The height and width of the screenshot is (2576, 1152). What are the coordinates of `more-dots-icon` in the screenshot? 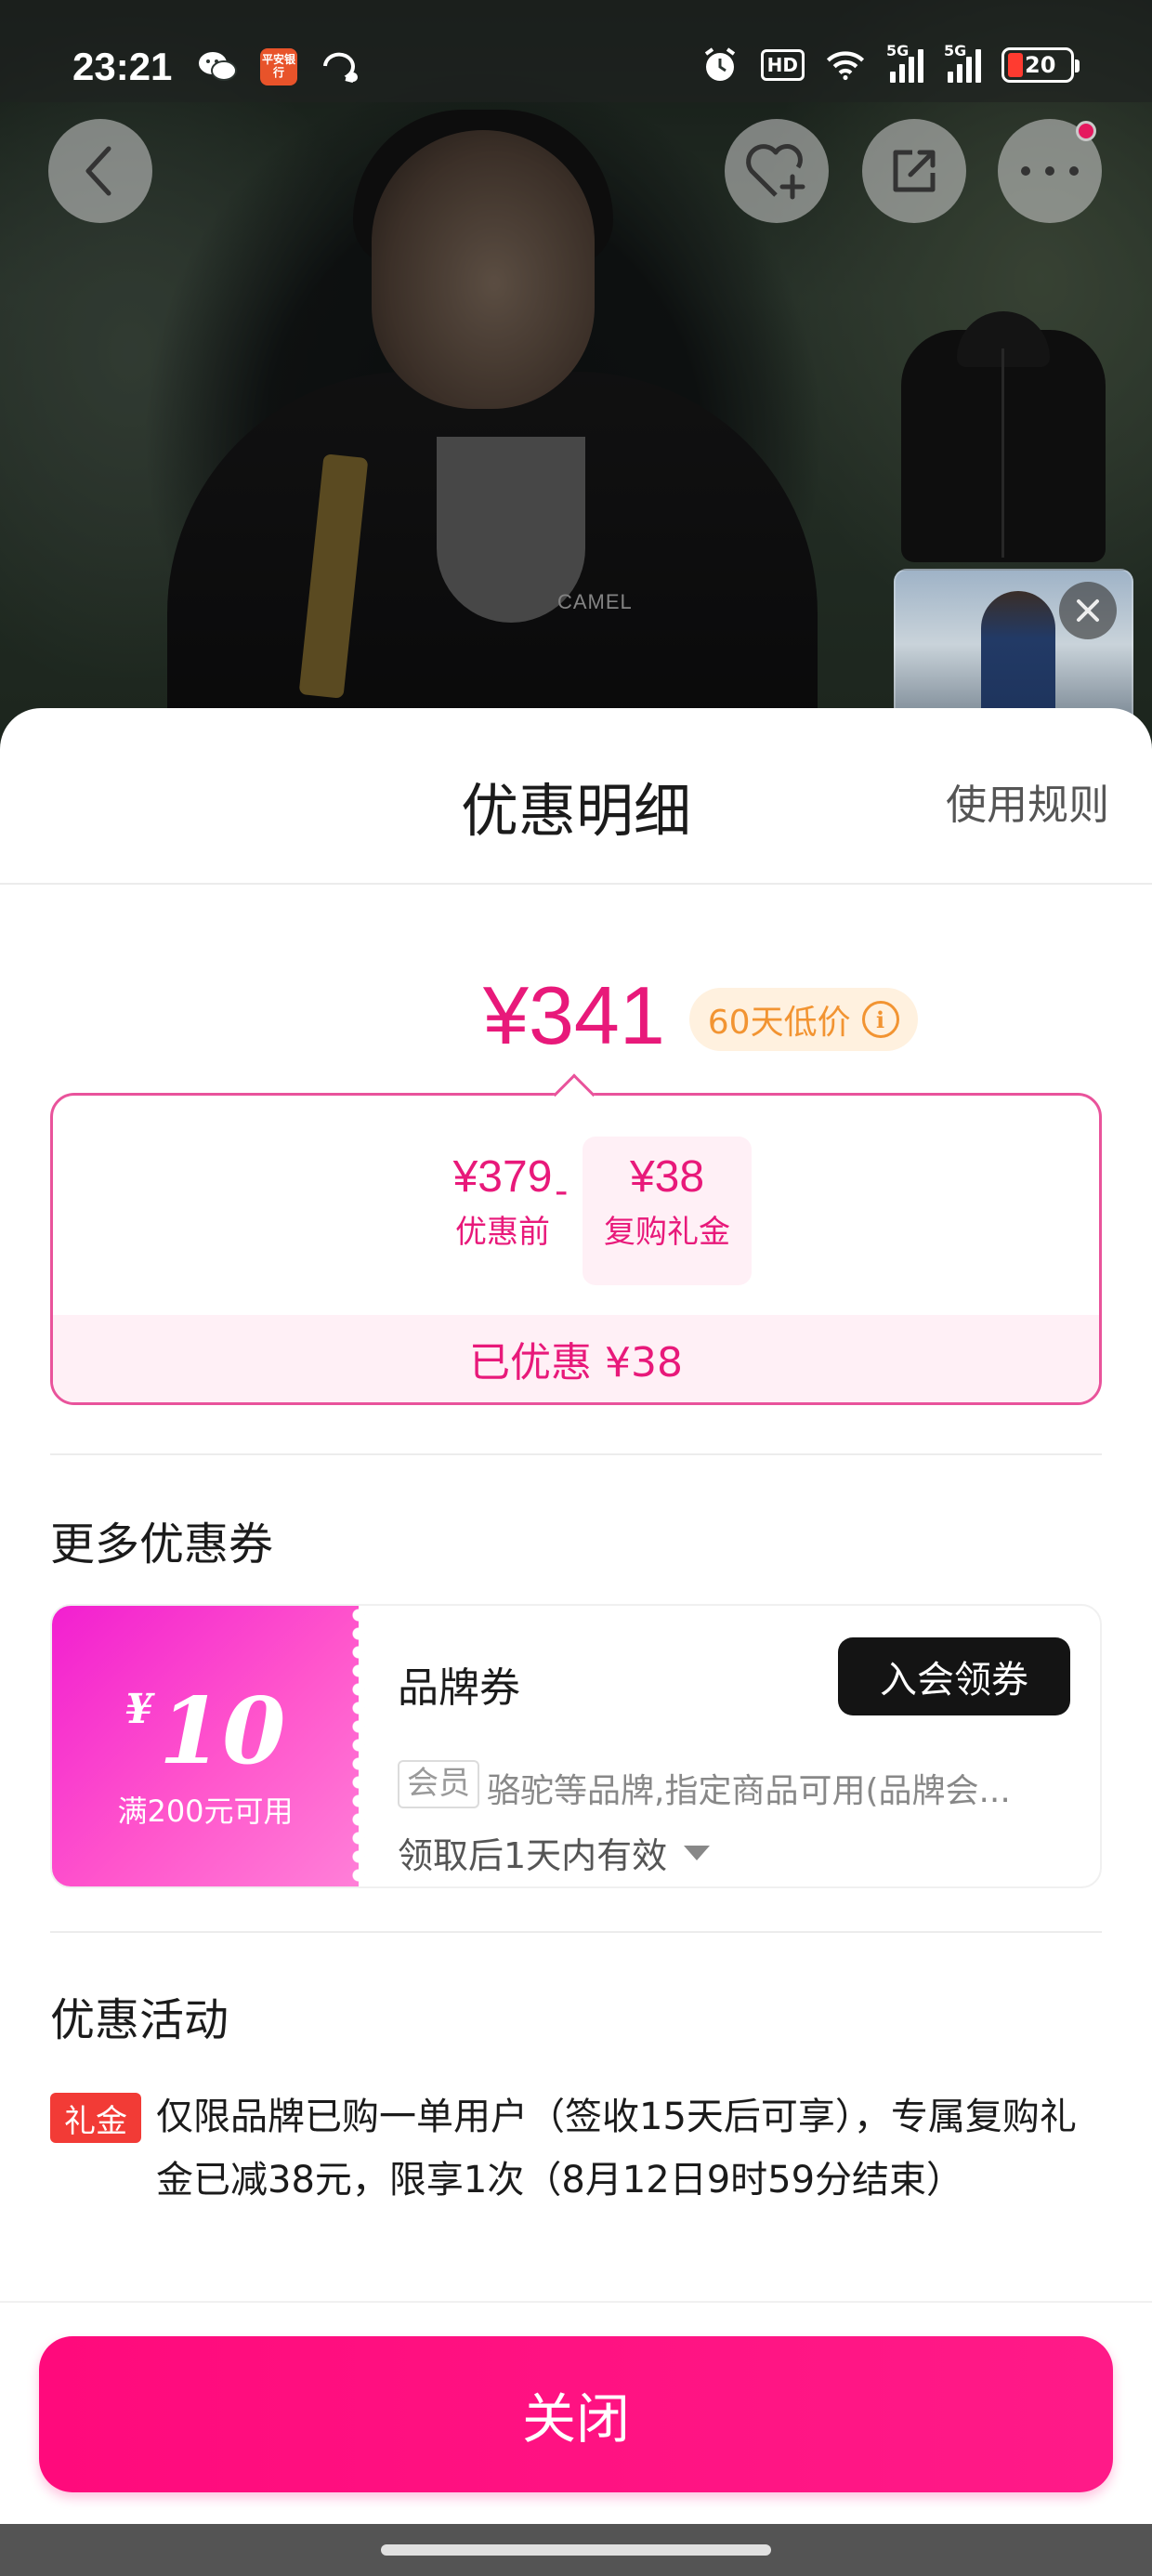 It's located at (1050, 171).